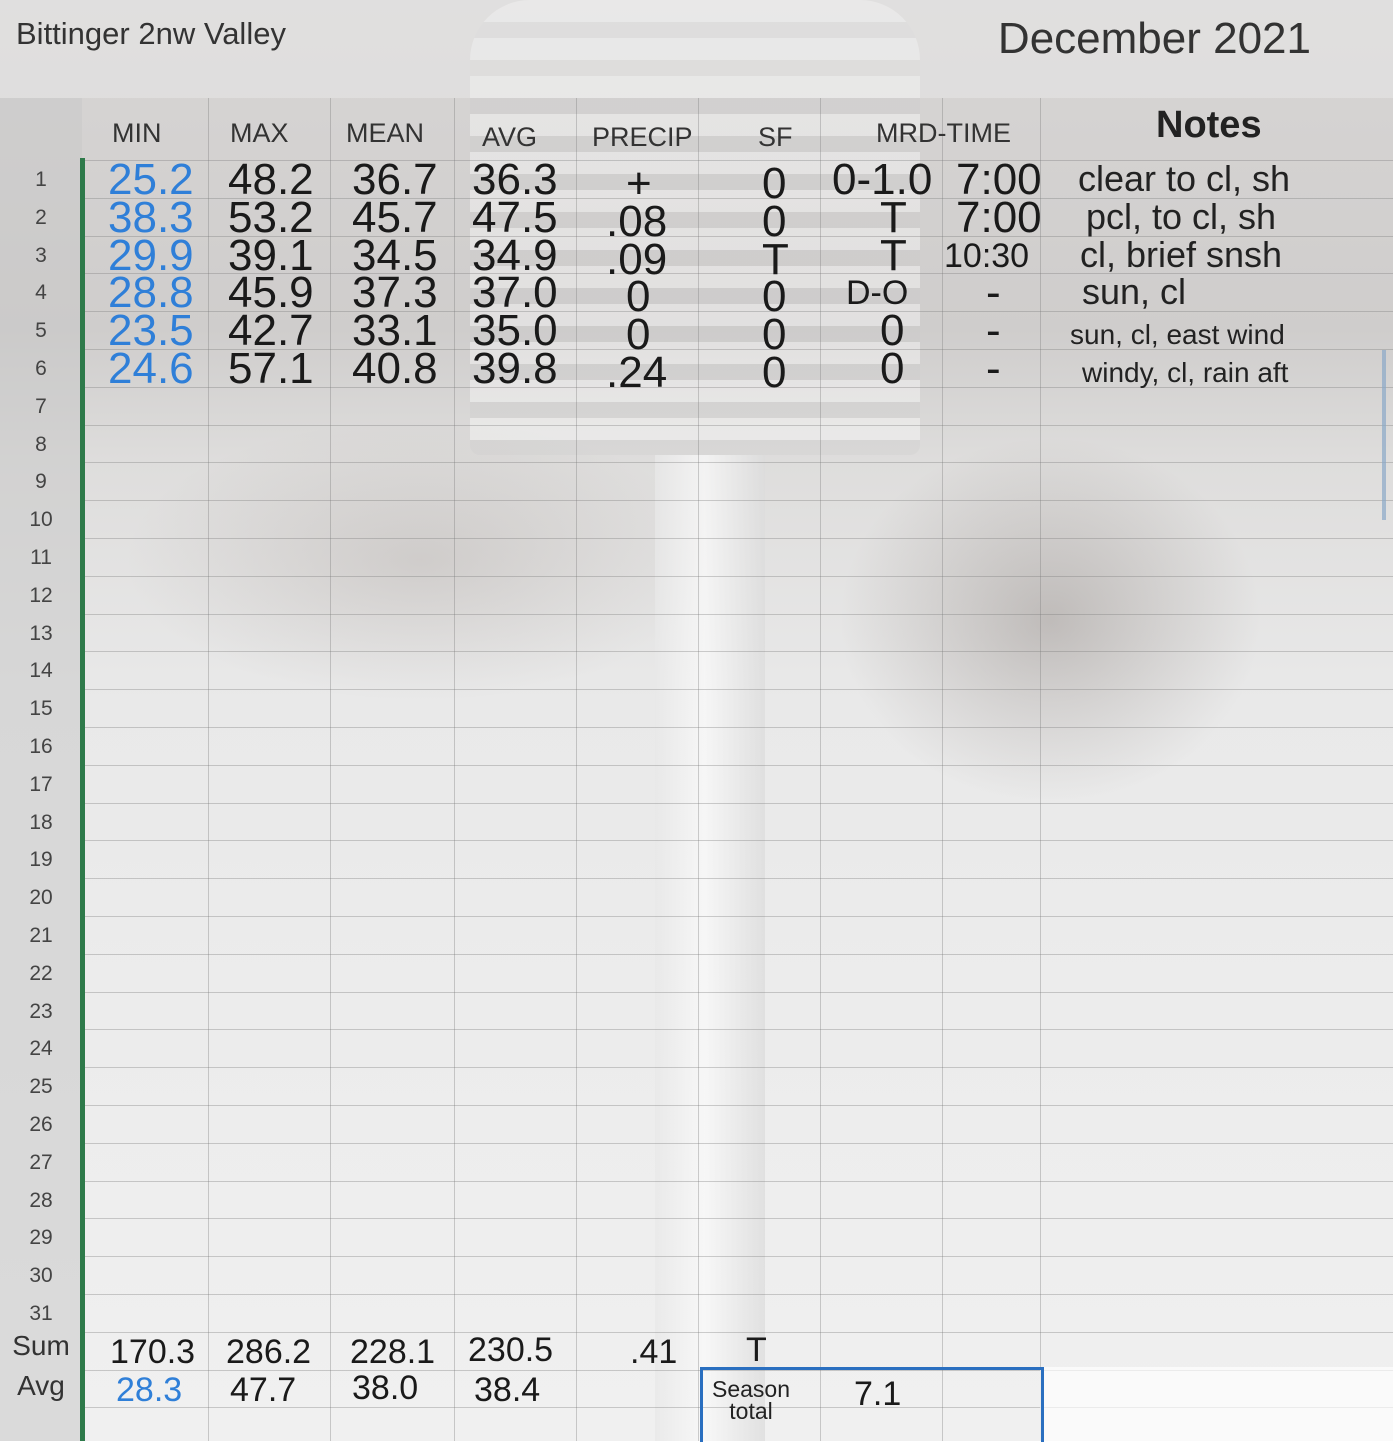 The image size is (1393, 1442). I want to click on row-number: 13, so click(41, 634).